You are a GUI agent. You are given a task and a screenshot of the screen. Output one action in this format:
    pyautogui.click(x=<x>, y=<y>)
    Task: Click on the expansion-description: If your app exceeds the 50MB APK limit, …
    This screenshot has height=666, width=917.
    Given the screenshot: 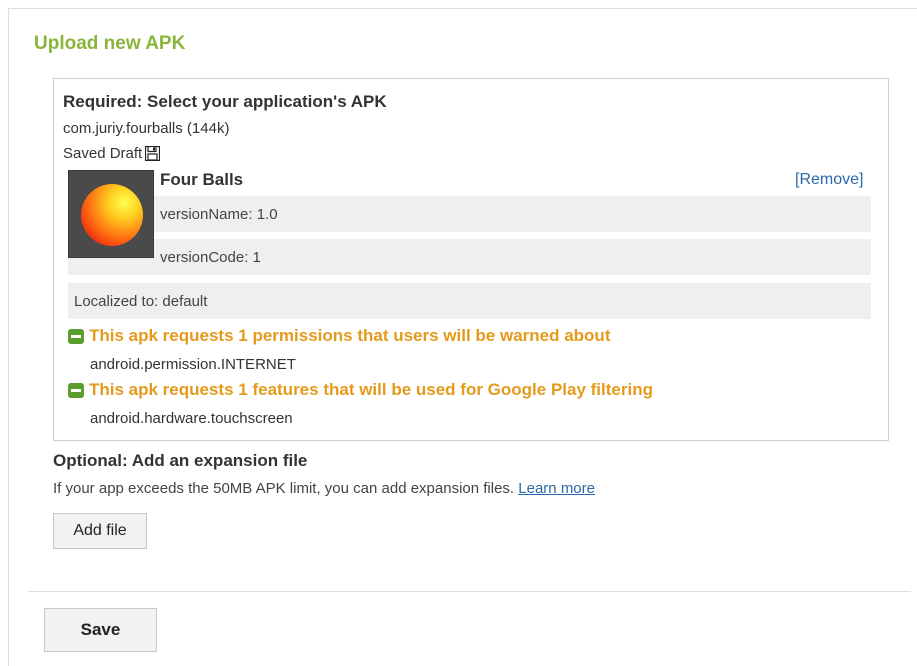 What is the action you would take?
    pyautogui.click(x=324, y=488)
    